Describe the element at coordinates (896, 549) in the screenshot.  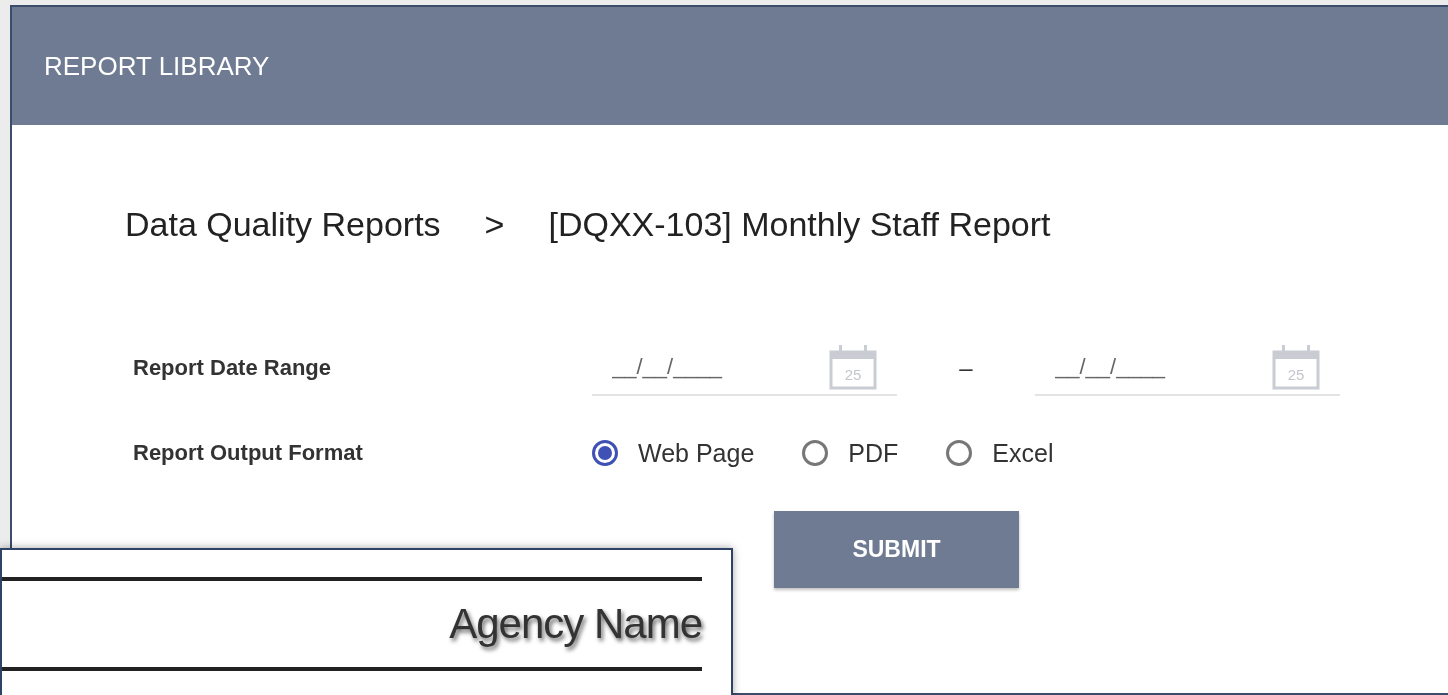
I see `submit-button: SUBMIT` at that location.